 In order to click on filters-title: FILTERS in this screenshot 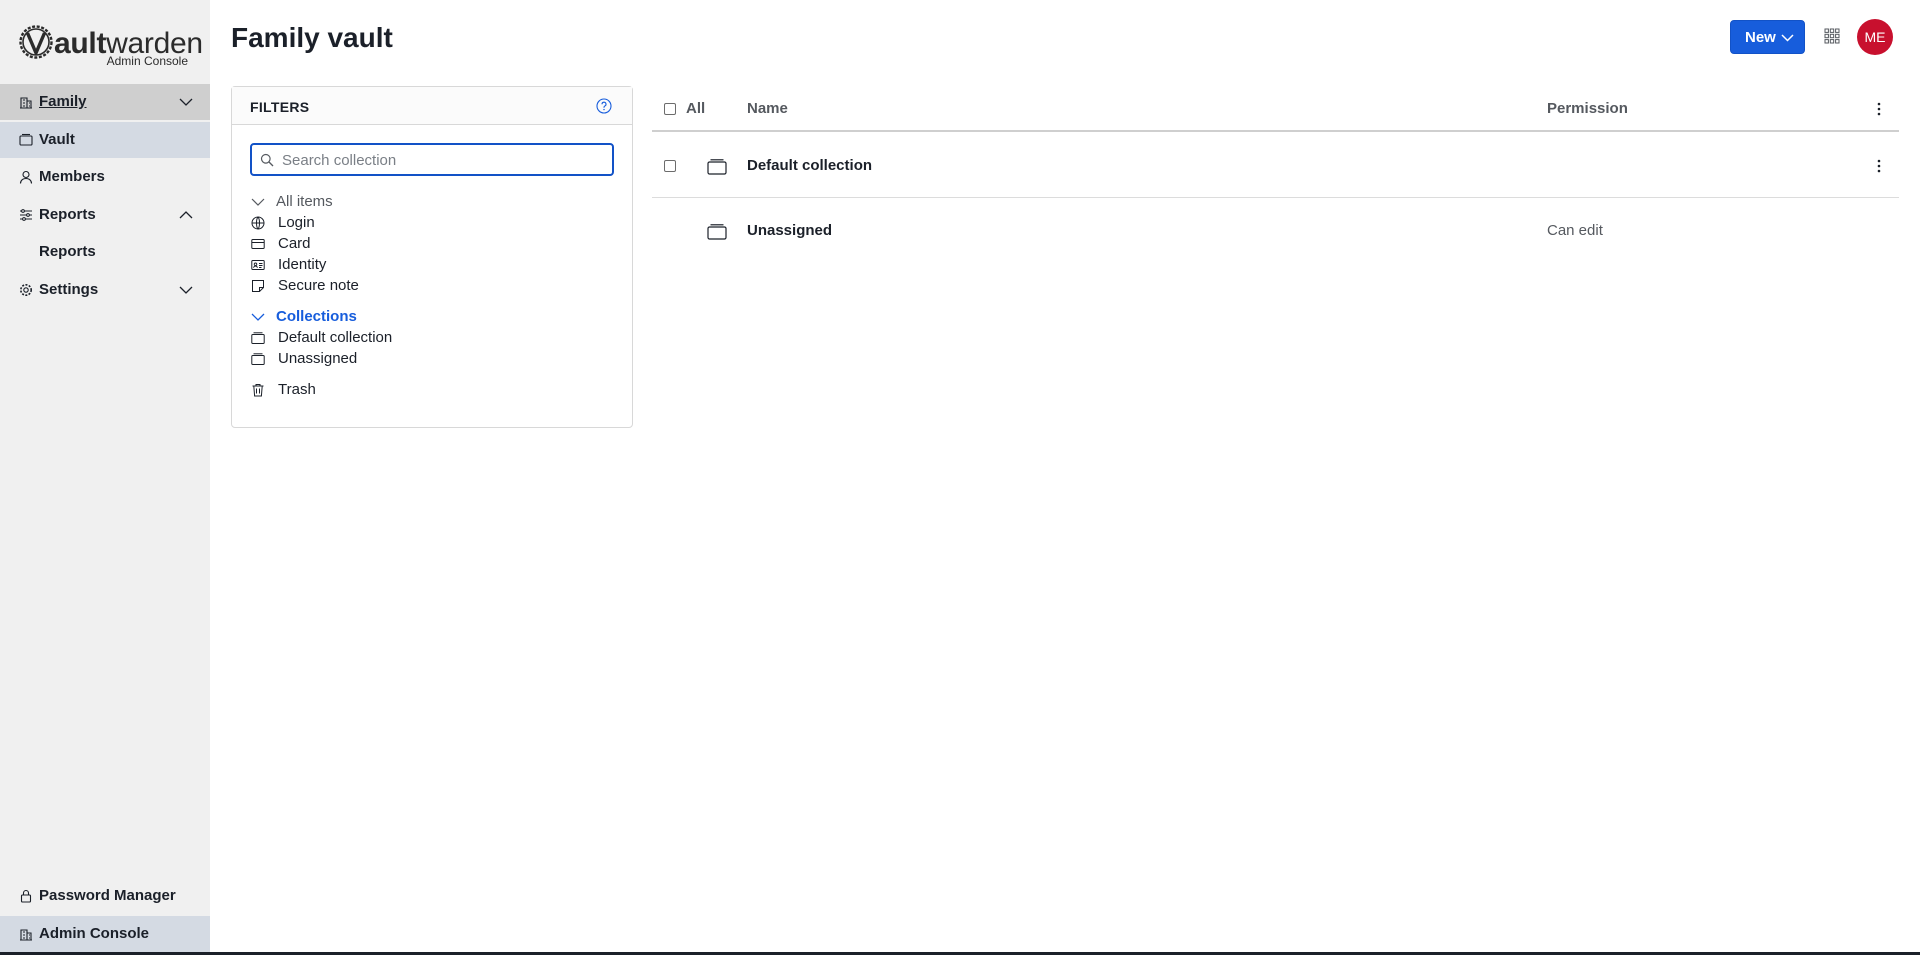, I will do `click(280, 107)`.